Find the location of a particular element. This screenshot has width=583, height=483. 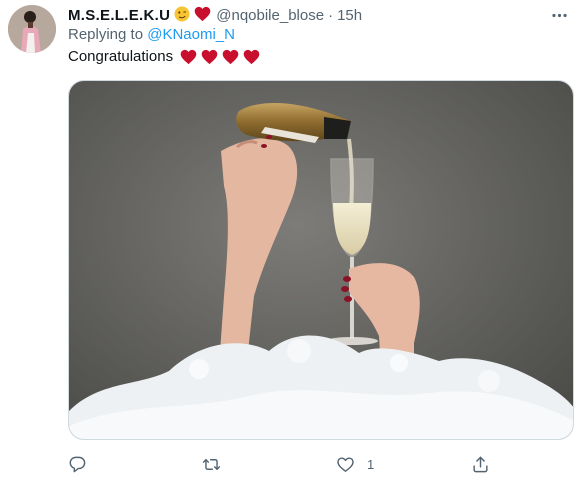

like-icon is located at coordinates (345, 464).